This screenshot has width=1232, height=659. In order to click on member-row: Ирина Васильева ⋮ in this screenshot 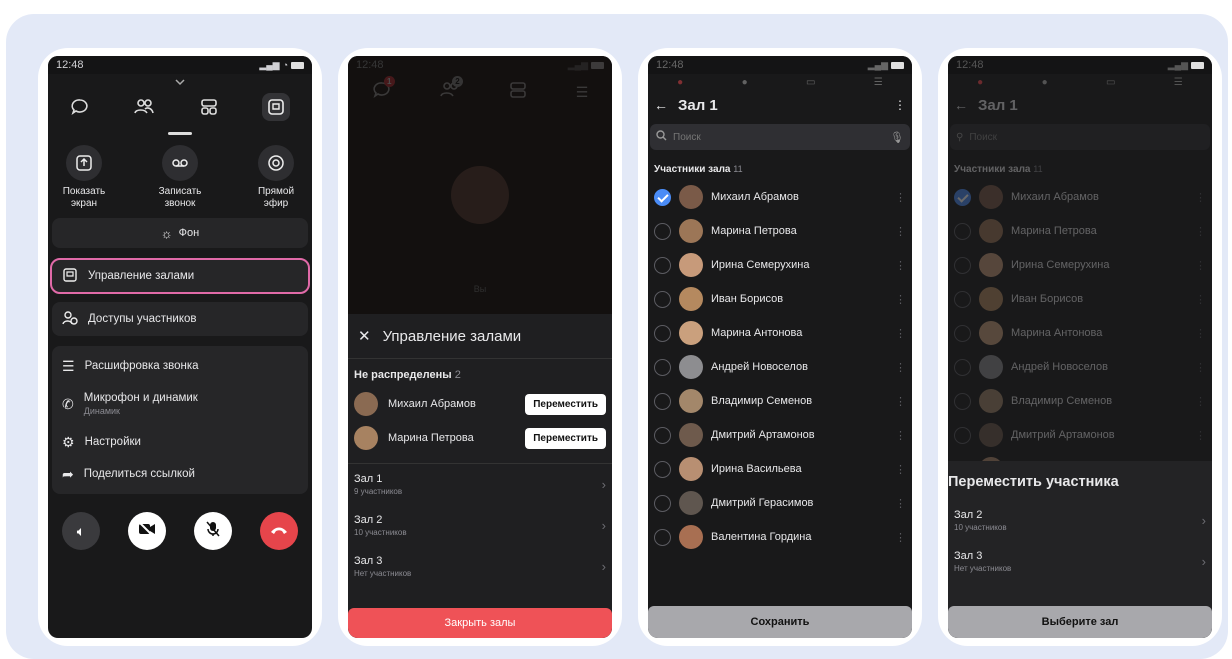, I will do `click(780, 469)`.